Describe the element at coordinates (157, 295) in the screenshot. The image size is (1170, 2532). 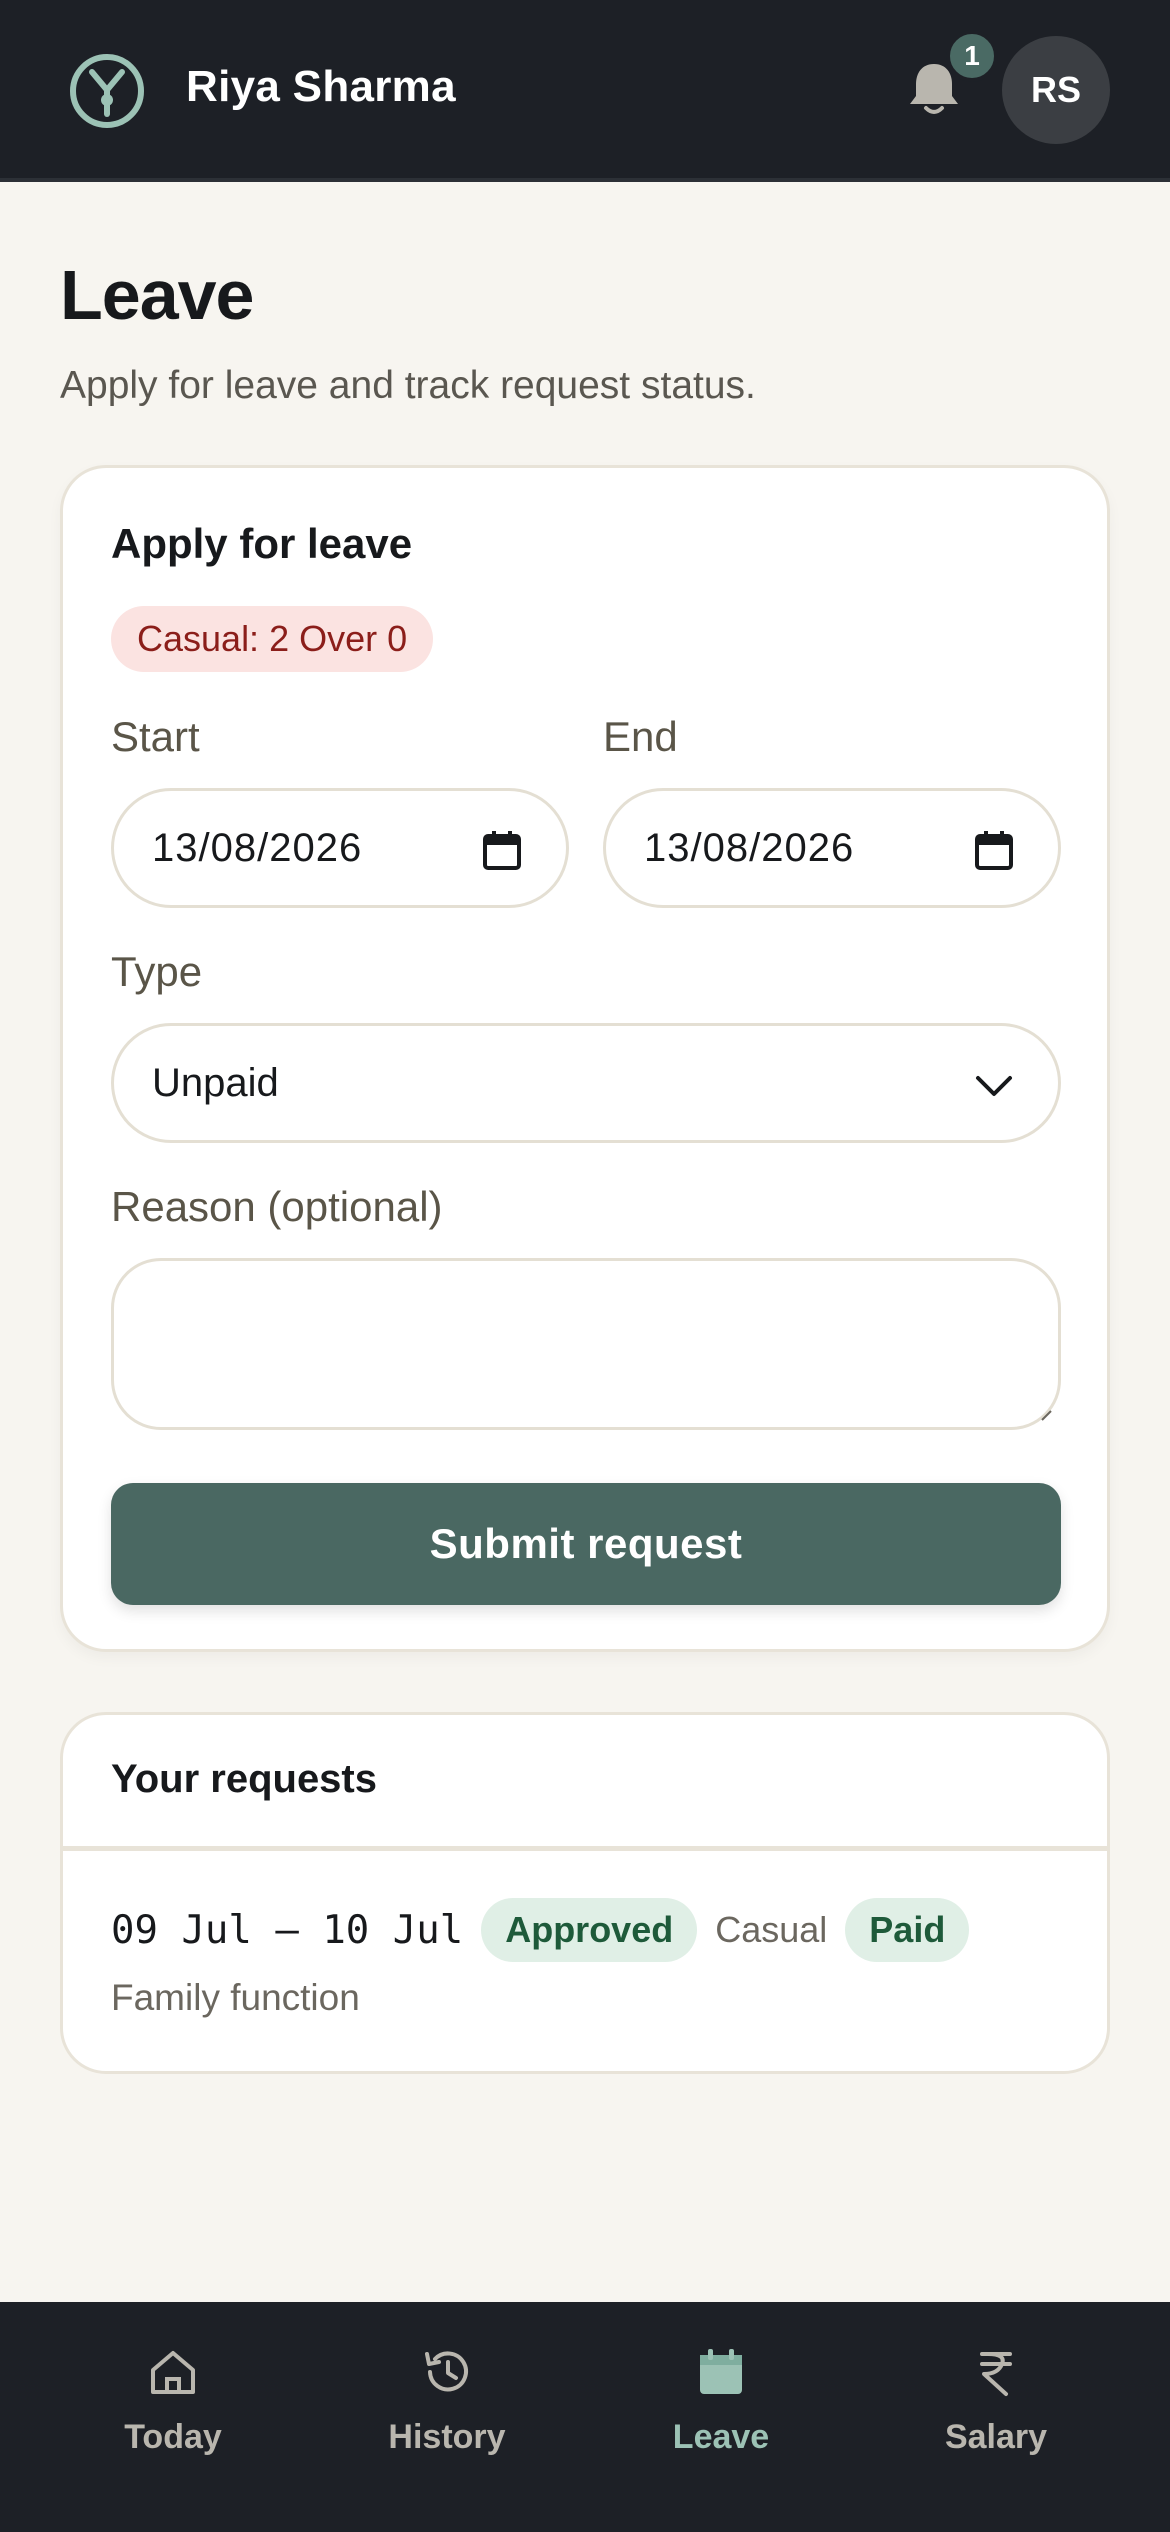
I see `page-title: Leave` at that location.